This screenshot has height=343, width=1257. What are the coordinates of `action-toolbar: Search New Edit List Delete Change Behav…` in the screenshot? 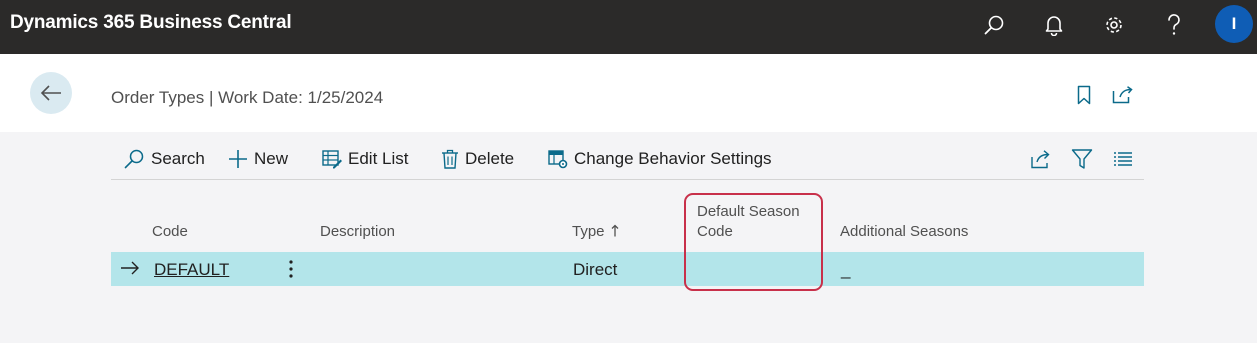 It's located at (627, 161).